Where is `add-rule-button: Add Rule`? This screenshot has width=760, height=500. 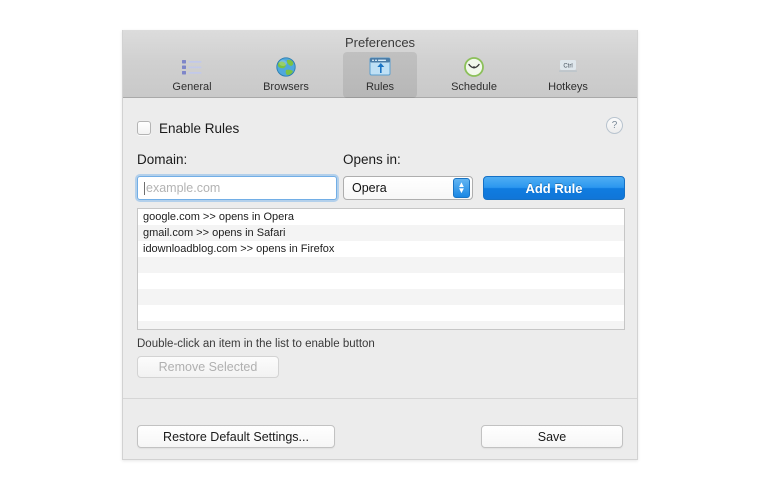
add-rule-button: Add Rule is located at coordinates (554, 188).